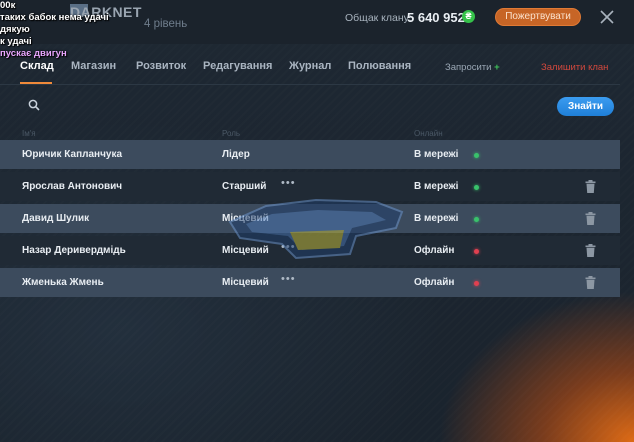  I want to click on search-input, so click(286, 105).